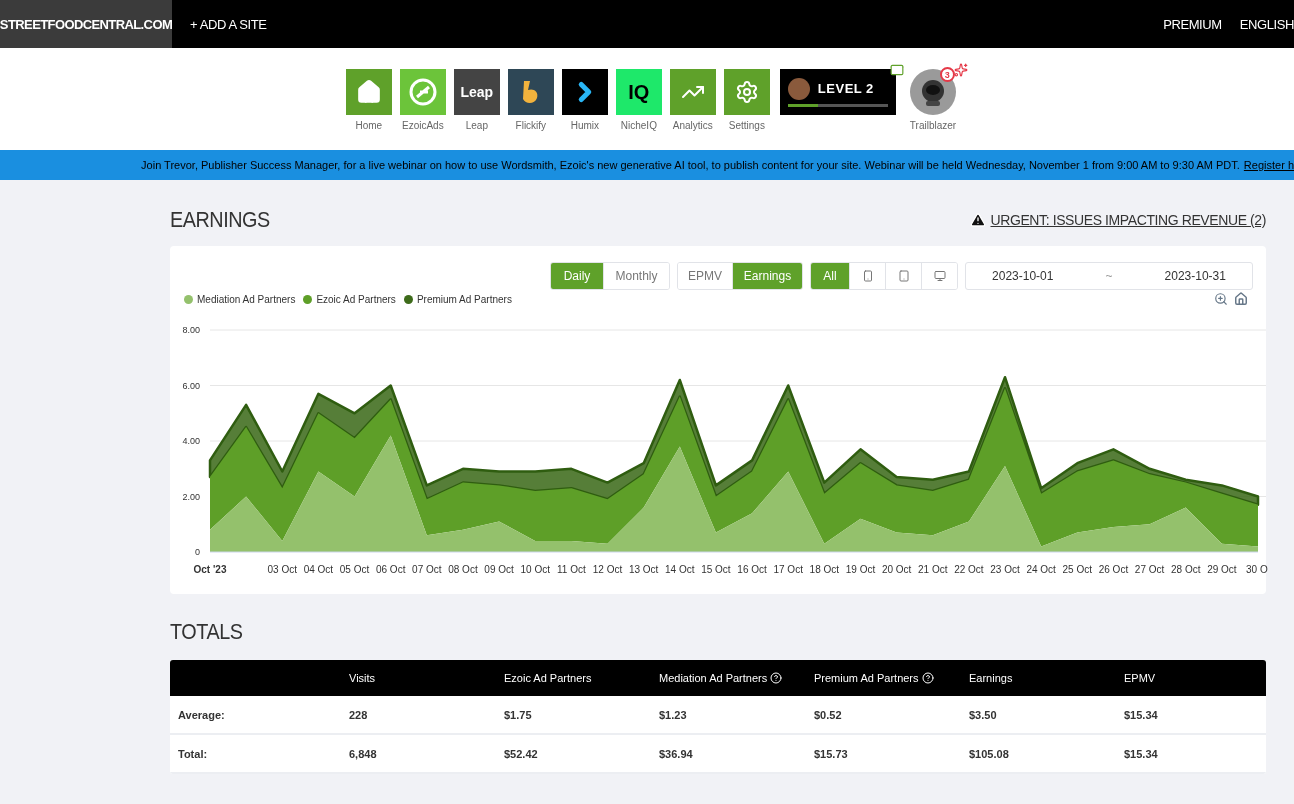  I want to click on column-header: Ezoic Ad Partners, so click(548, 678).